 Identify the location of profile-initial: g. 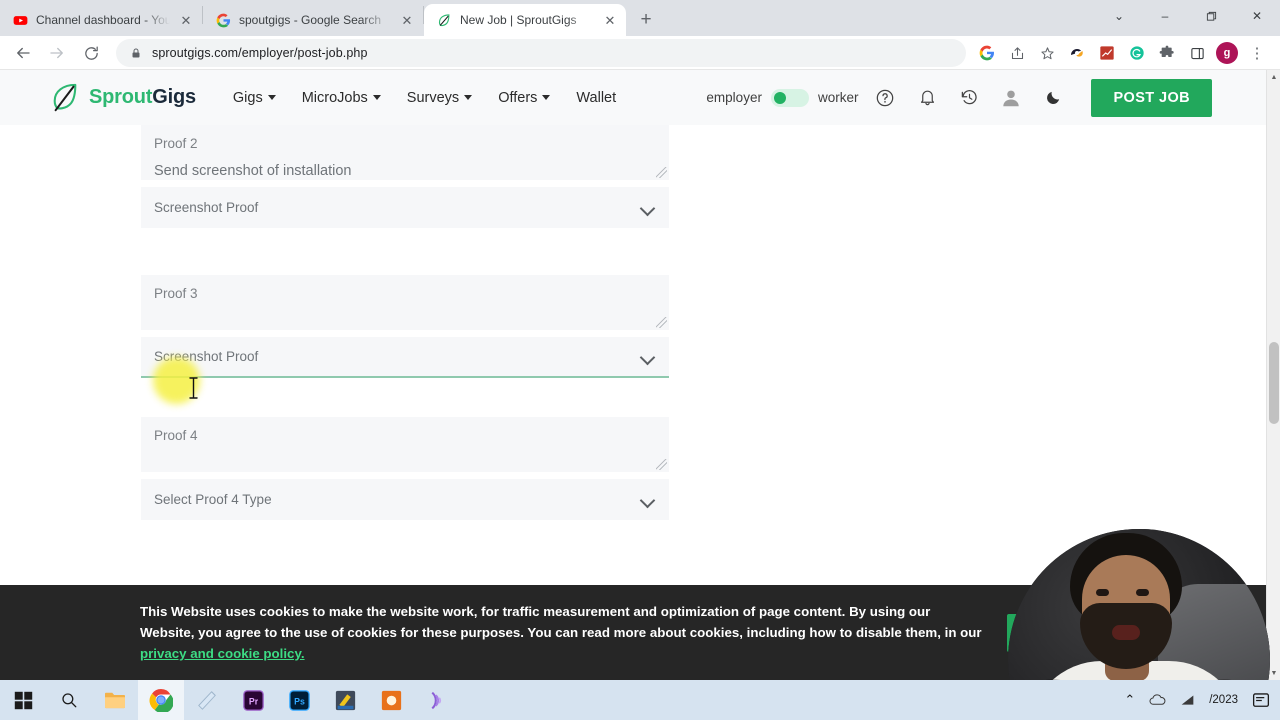
(1227, 53).